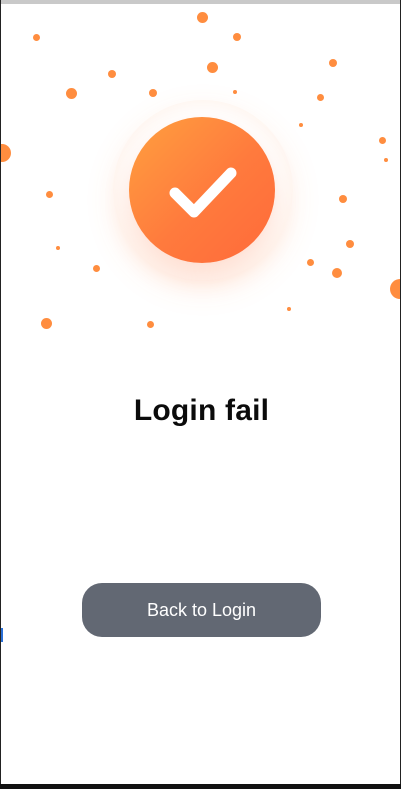 Image resolution: width=401 pixels, height=789 pixels. I want to click on checkmark-icon, so click(203, 192).